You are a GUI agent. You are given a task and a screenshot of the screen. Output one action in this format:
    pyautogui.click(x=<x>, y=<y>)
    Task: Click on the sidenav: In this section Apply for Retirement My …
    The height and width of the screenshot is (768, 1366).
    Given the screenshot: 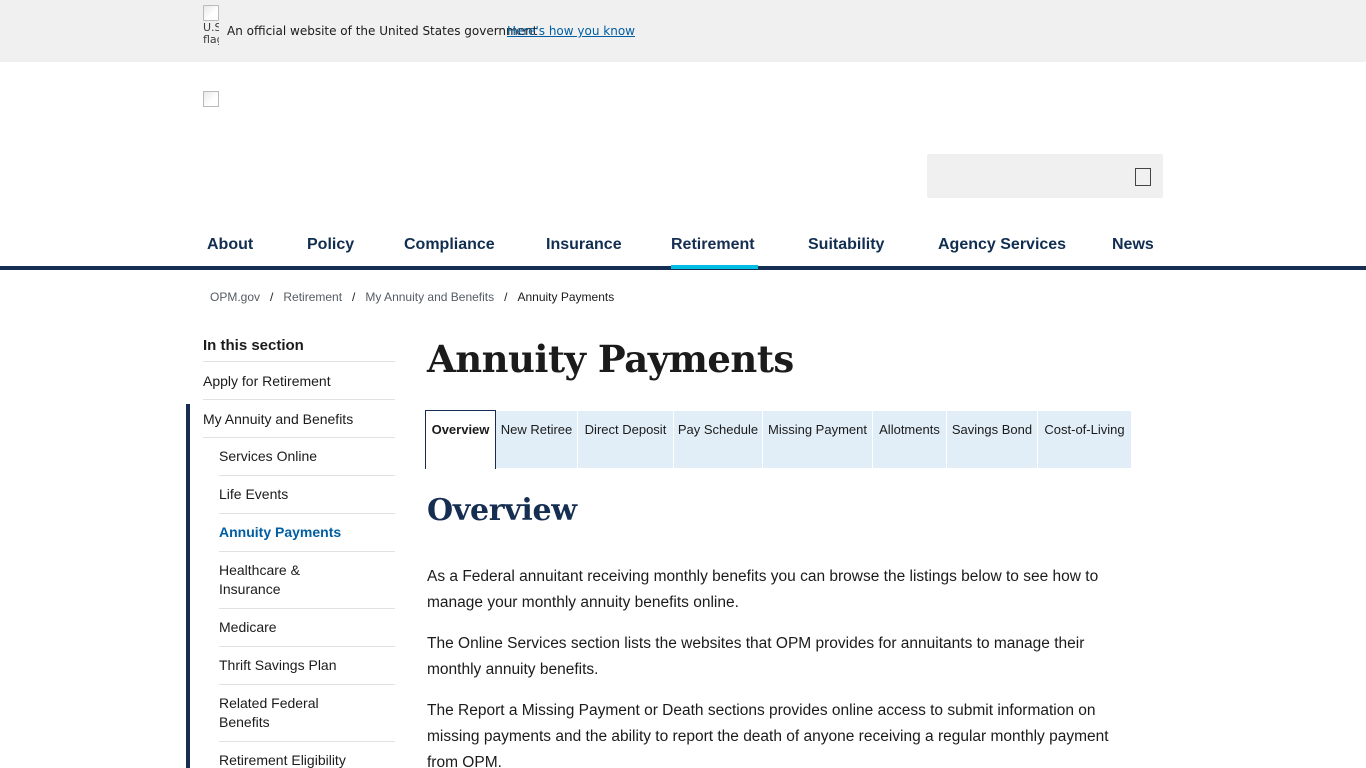 What is the action you would take?
    pyautogui.click(x=299, y=552)
    